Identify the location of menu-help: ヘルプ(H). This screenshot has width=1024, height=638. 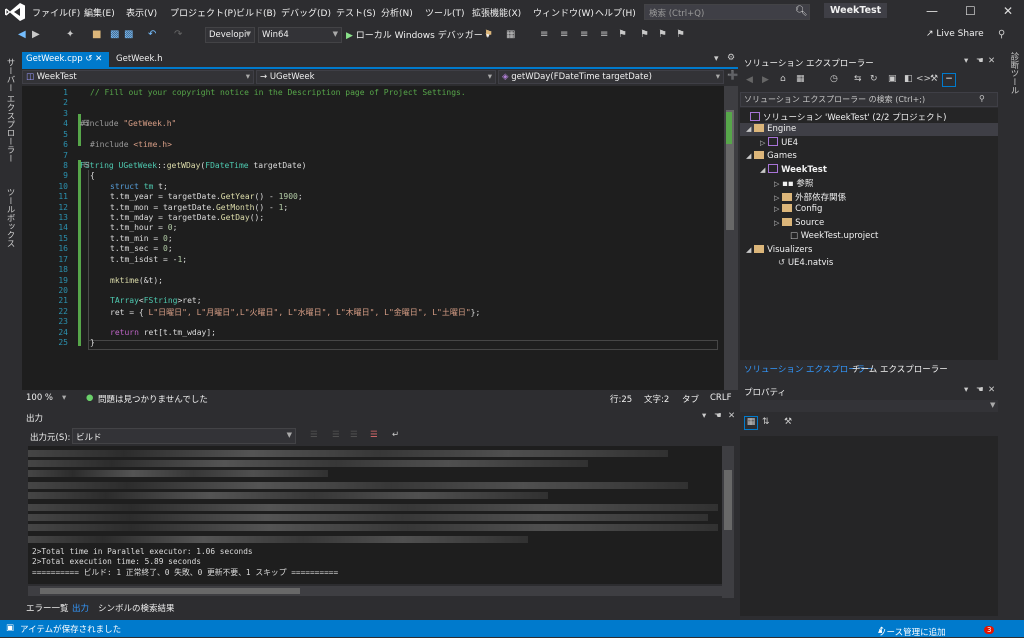
(615, 12).